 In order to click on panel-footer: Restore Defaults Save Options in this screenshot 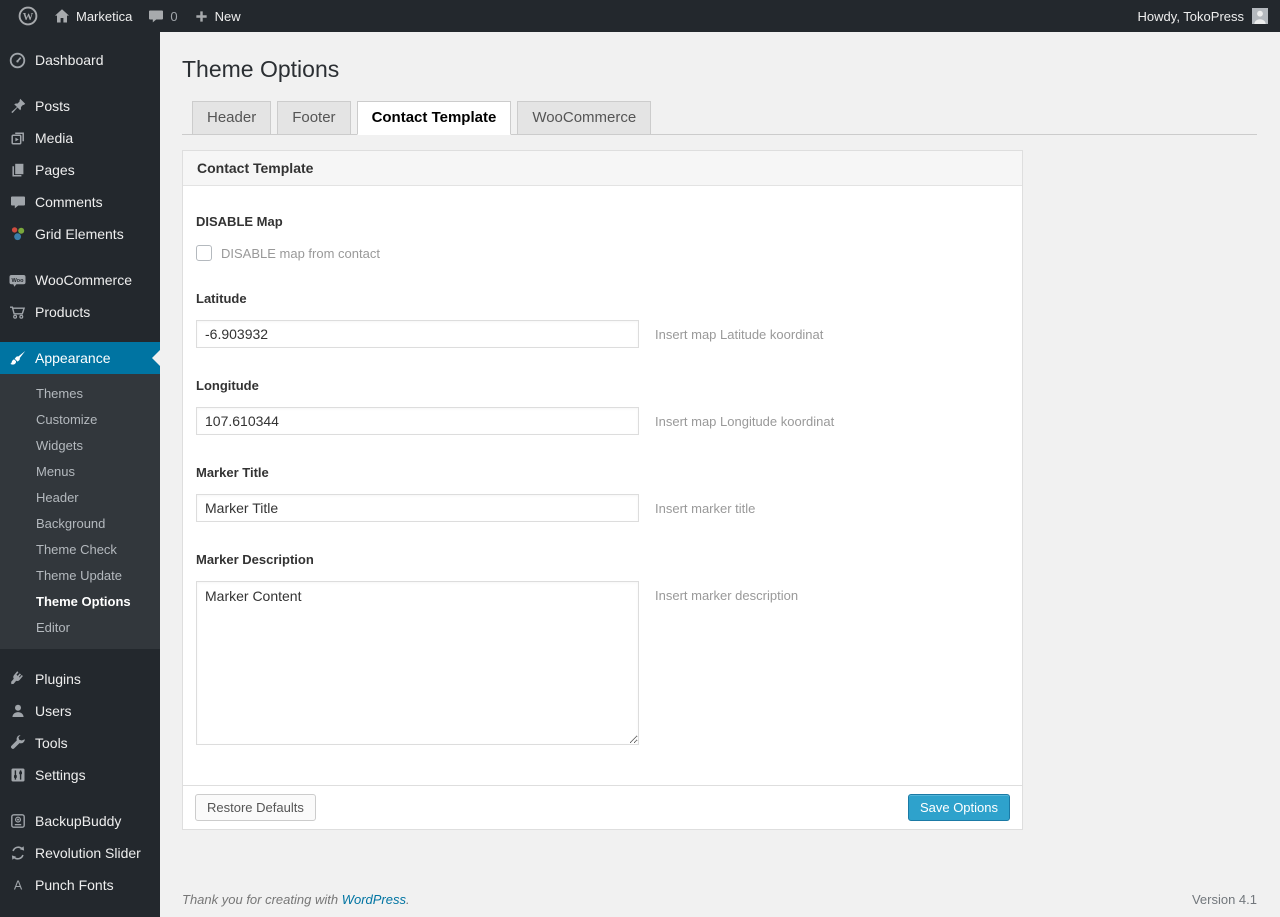, I will do `click(602, 807)`.